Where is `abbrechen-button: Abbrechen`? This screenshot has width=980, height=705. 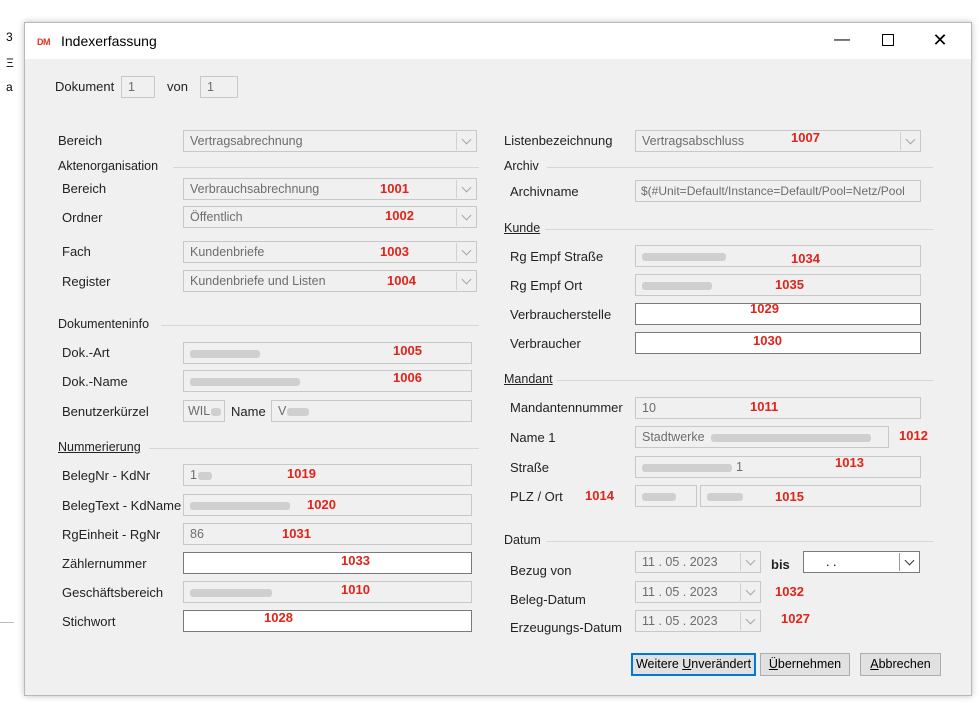
abbrechen-button: Abbrechen is located at coordinates (900, 664).